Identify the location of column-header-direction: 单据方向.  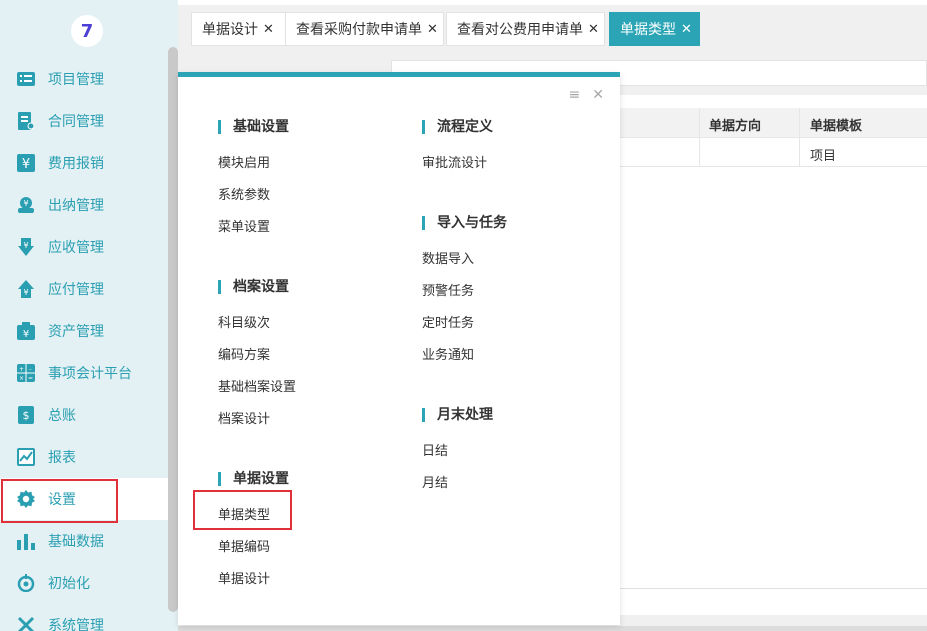
(735, 124).